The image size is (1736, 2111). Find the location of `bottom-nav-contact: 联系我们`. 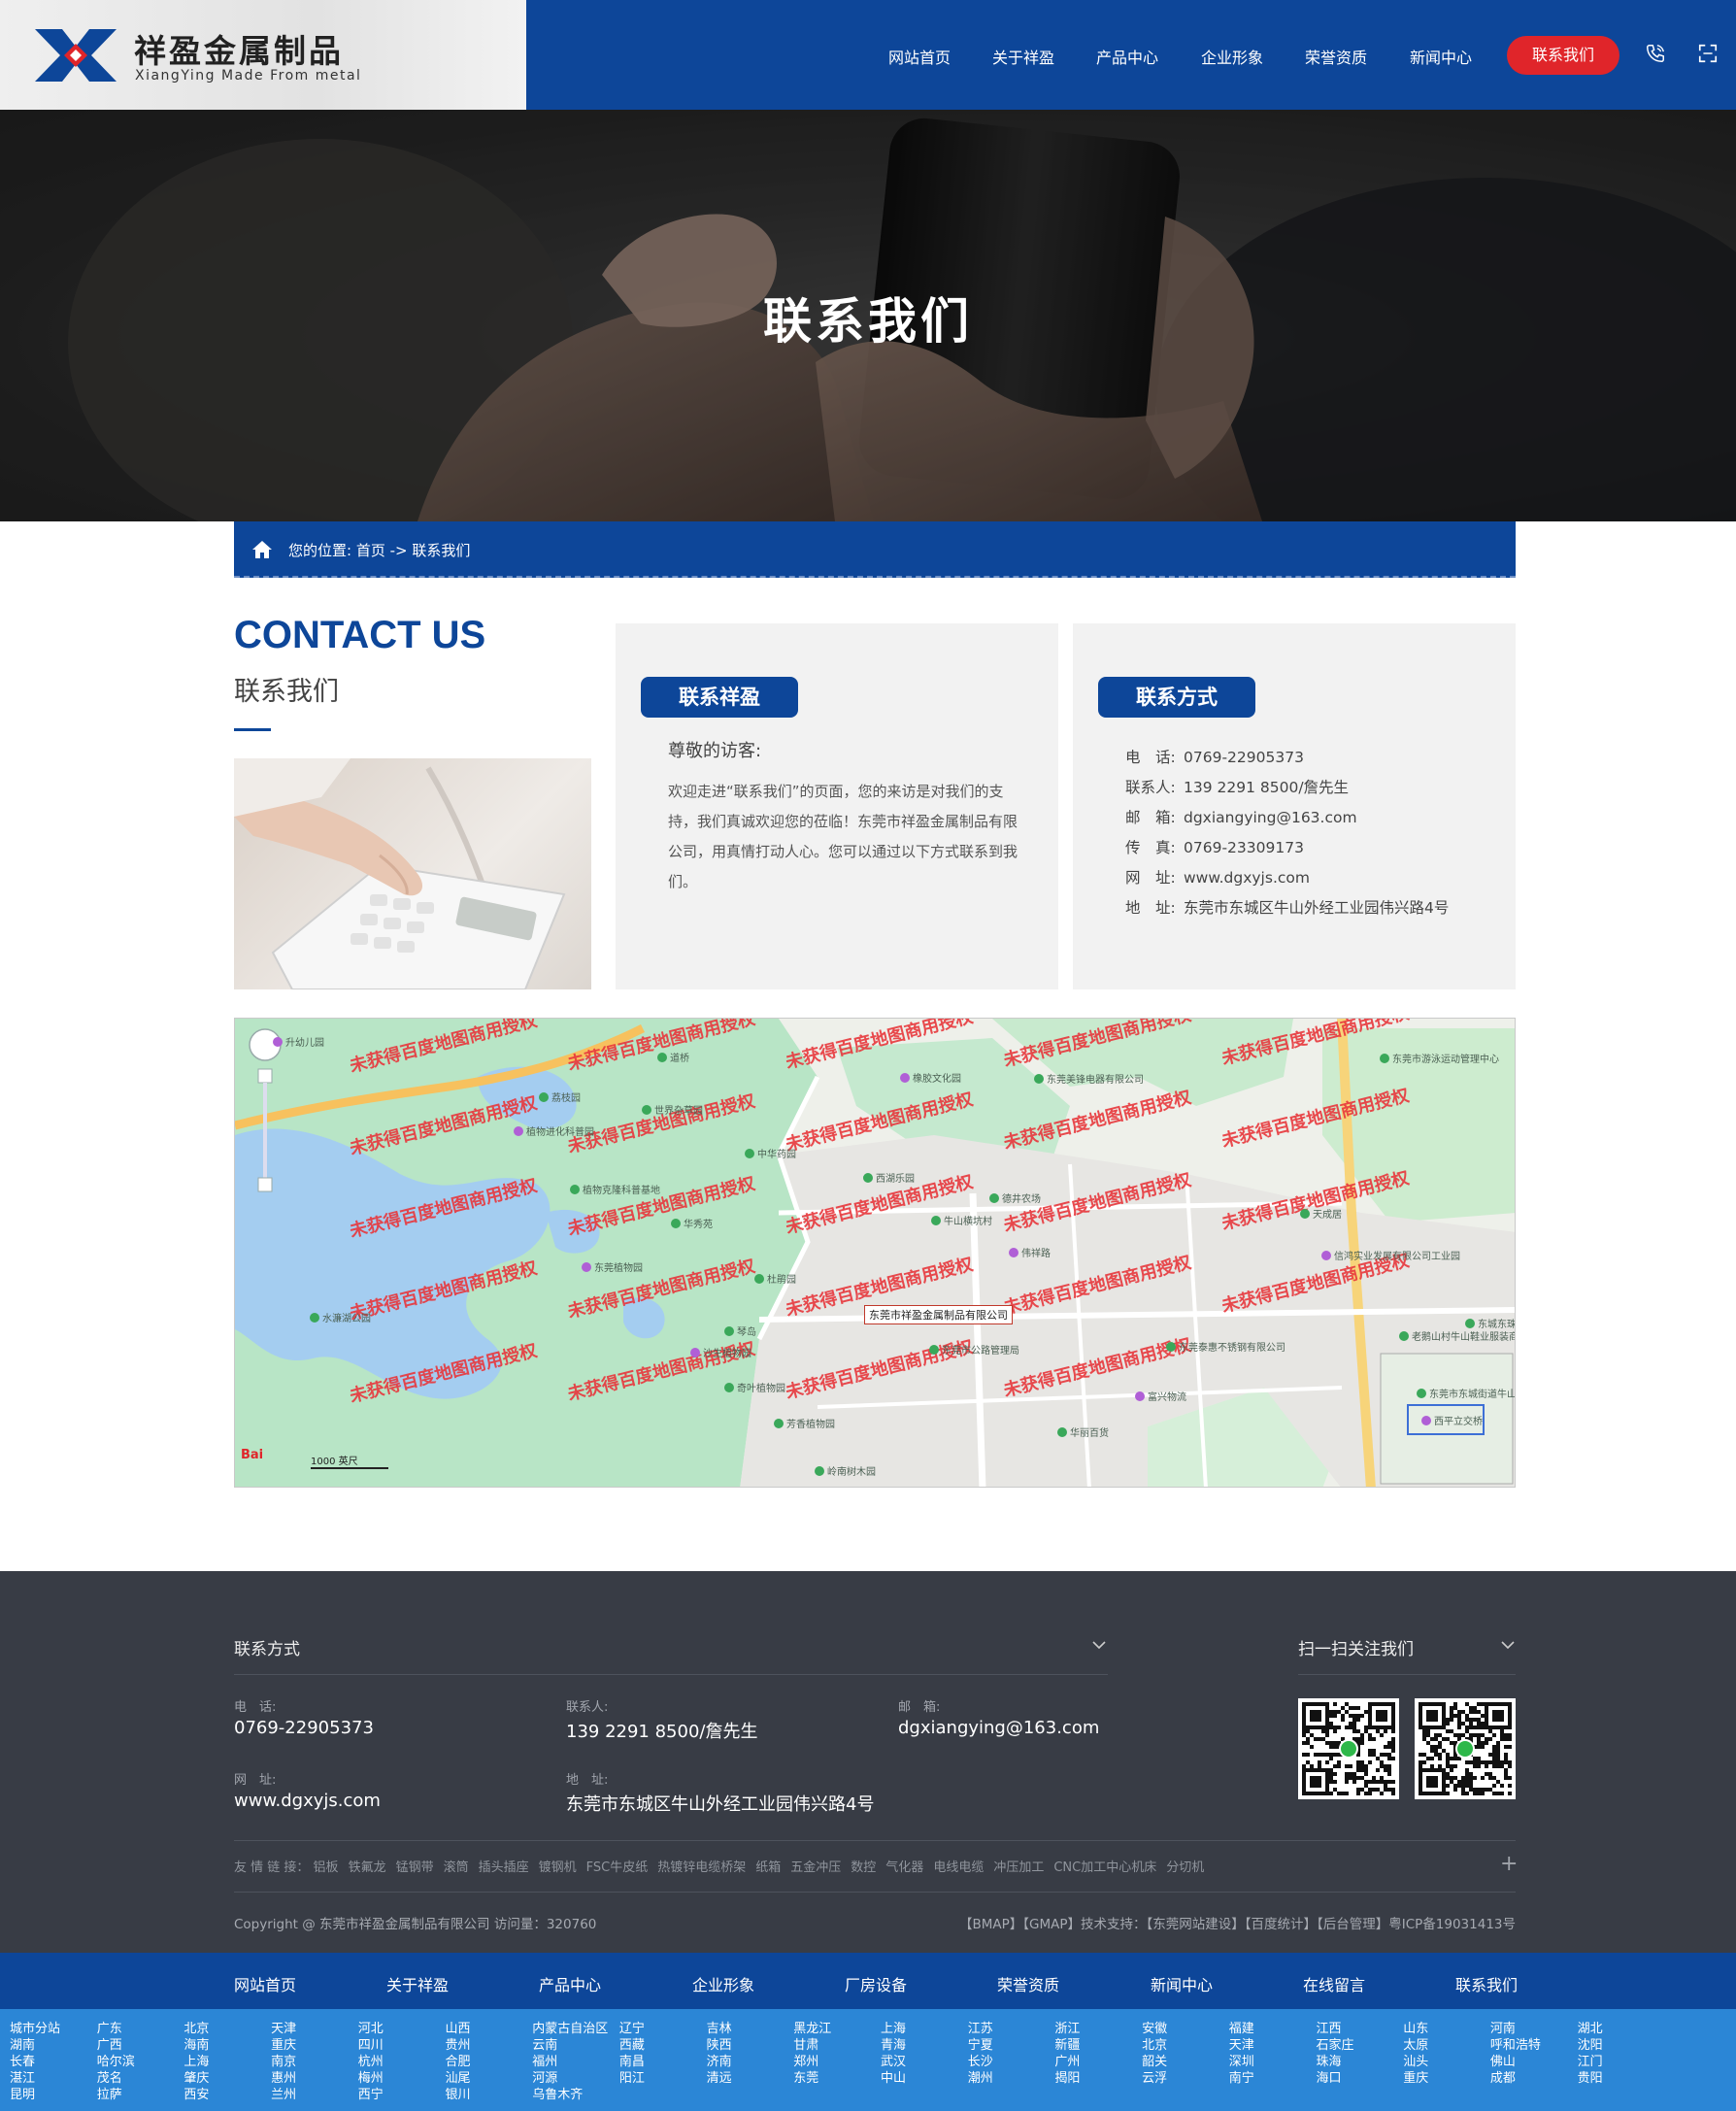

bottom-nav-contact: 联系我们 is located at coordinates (1486, 1984).